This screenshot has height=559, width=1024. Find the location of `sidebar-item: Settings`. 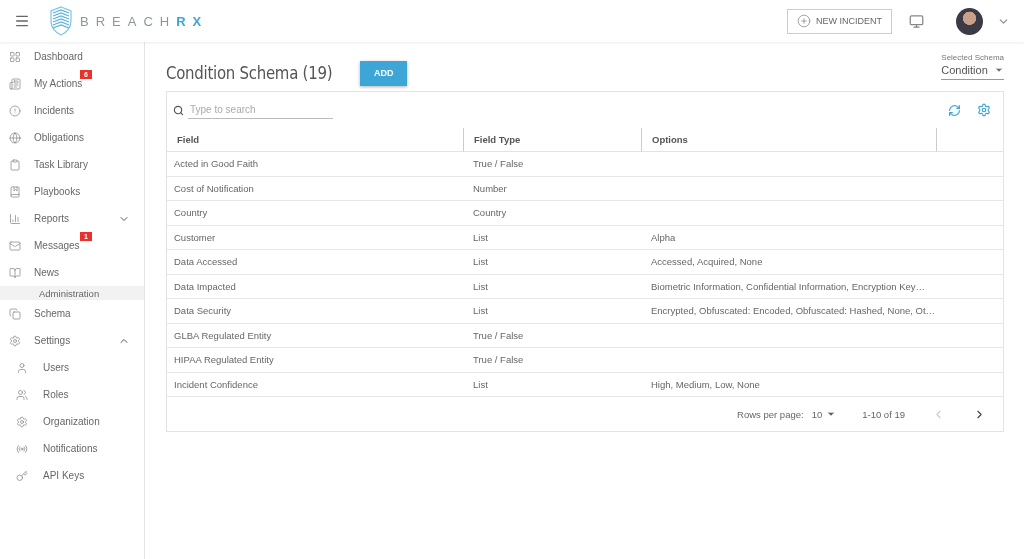

sidebar-item: Settings is located at coordinates (72, 340).